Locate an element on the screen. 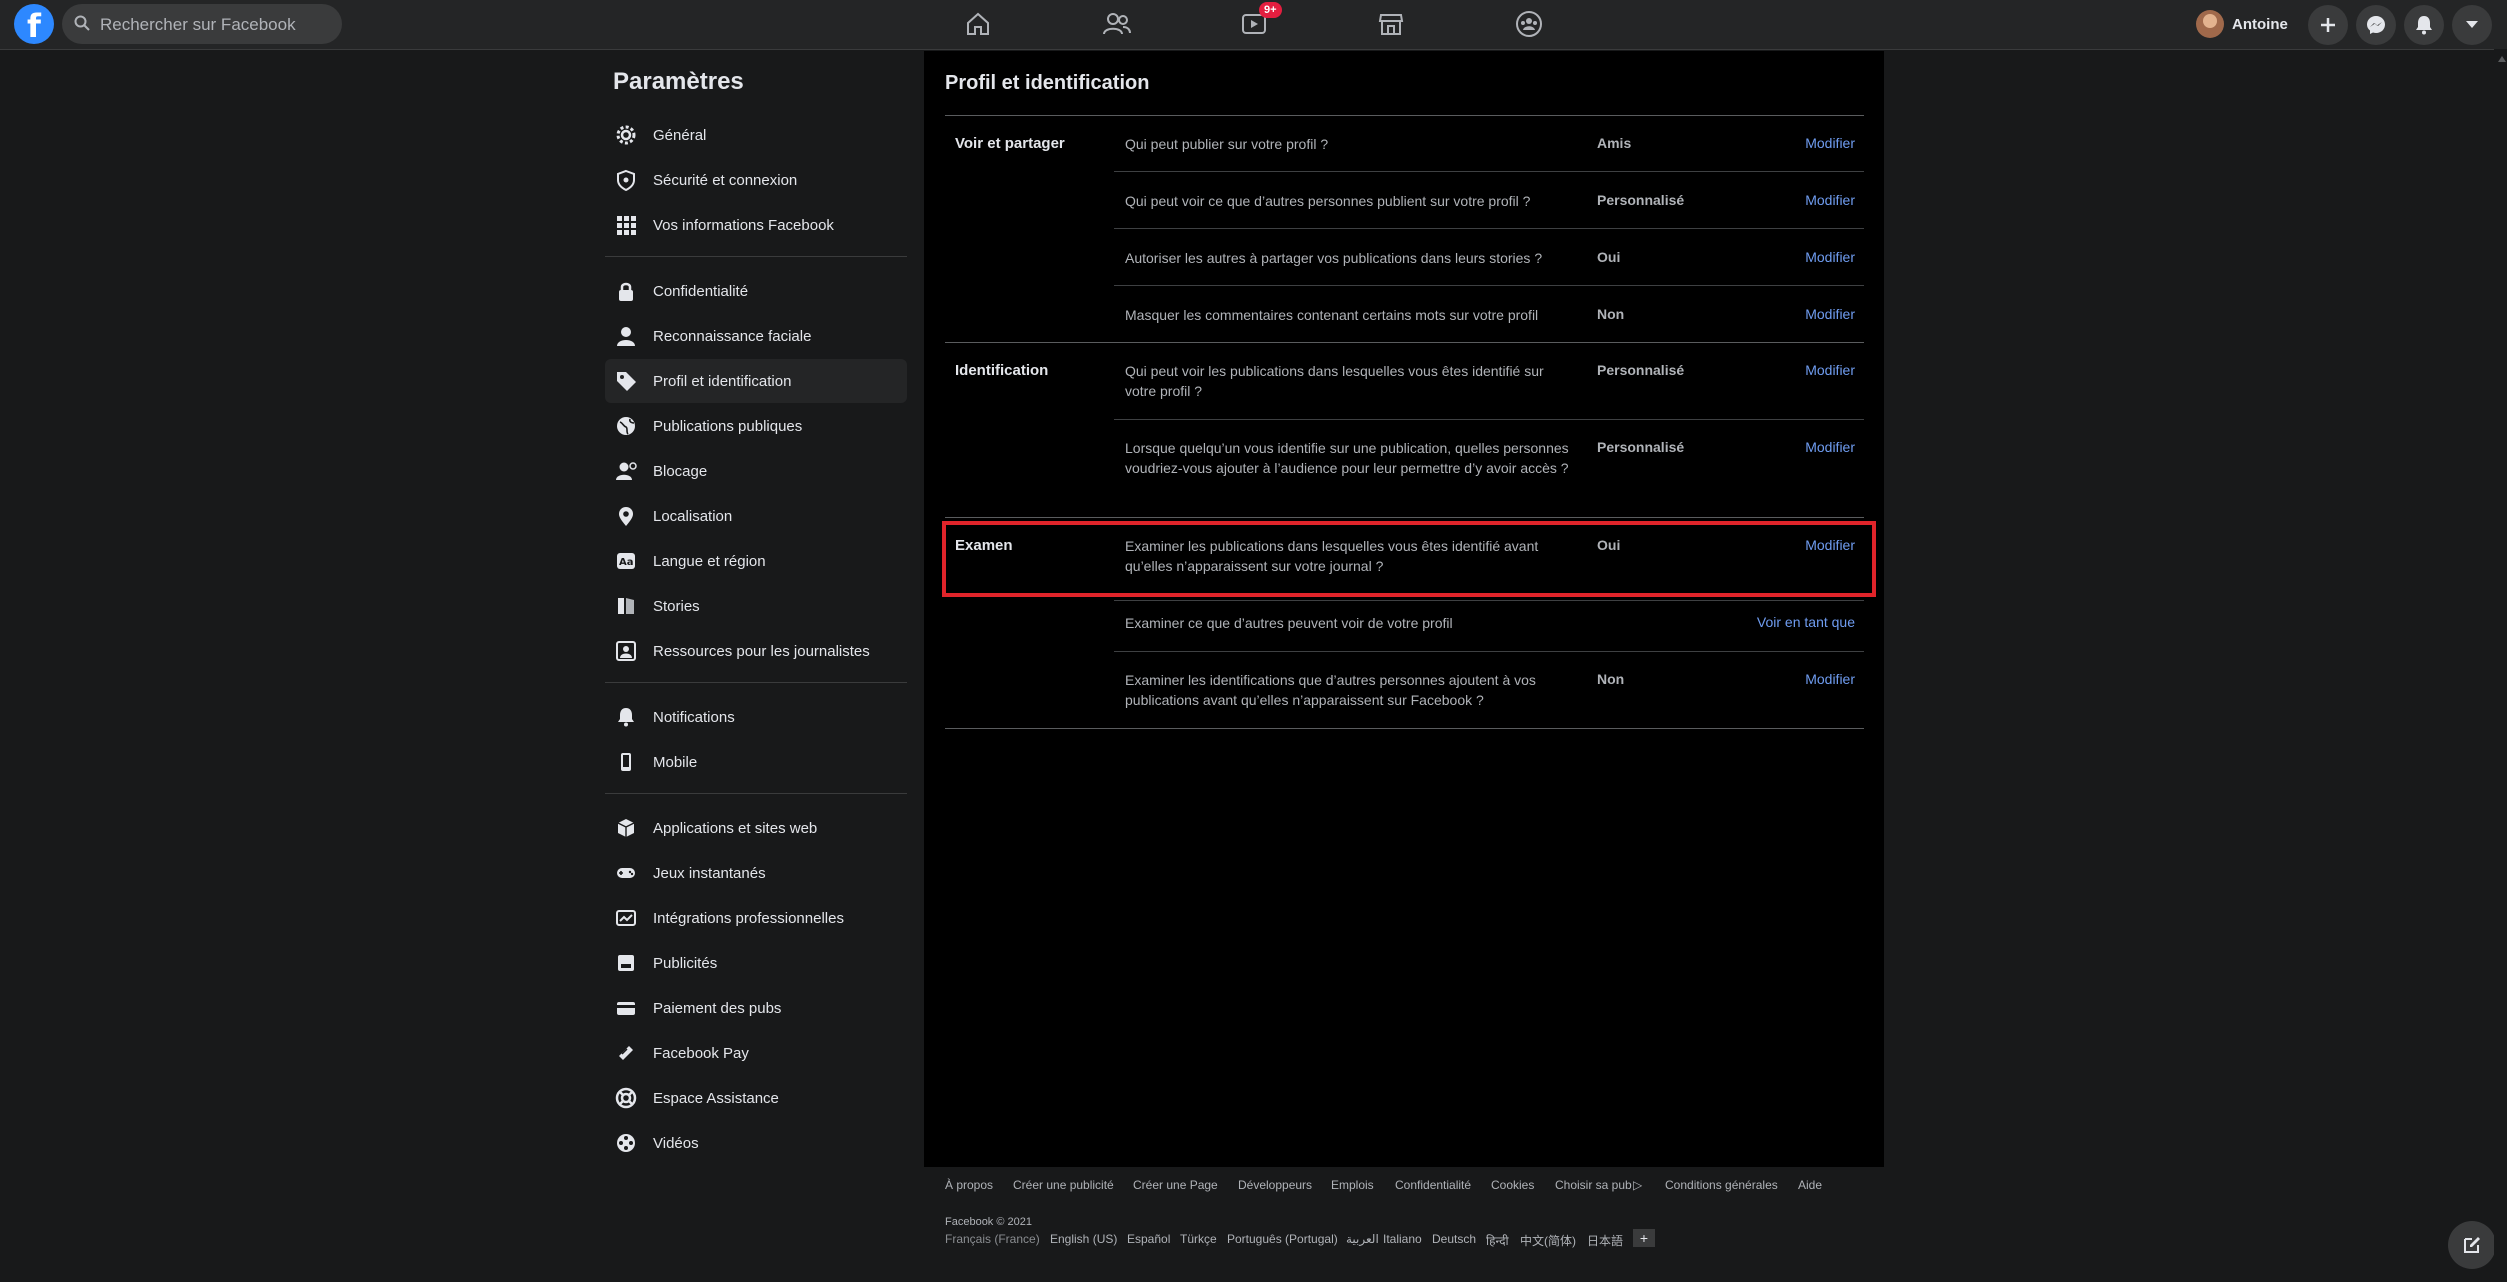  sidebar-item-publications-publiques: Publications publiques is located at coordinates (756, 426).